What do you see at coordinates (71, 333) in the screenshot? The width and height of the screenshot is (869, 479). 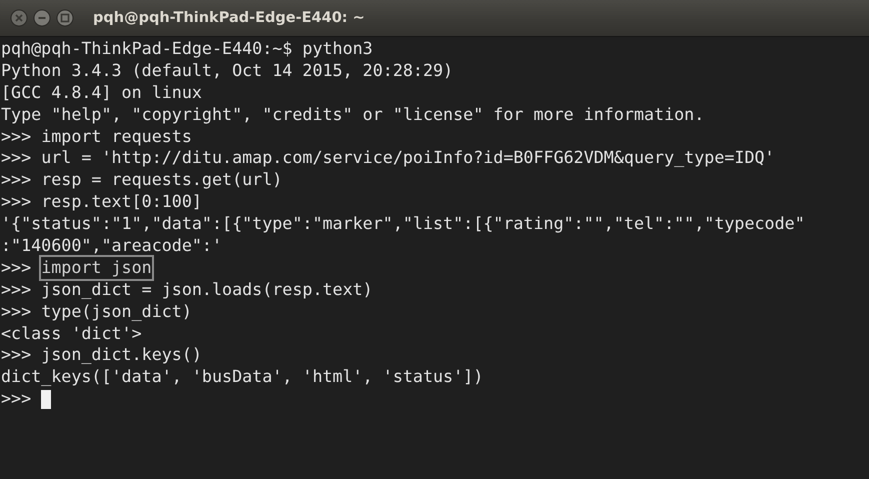 I see `output-text: <class 'dict'>` at bounding box center [71, 333].